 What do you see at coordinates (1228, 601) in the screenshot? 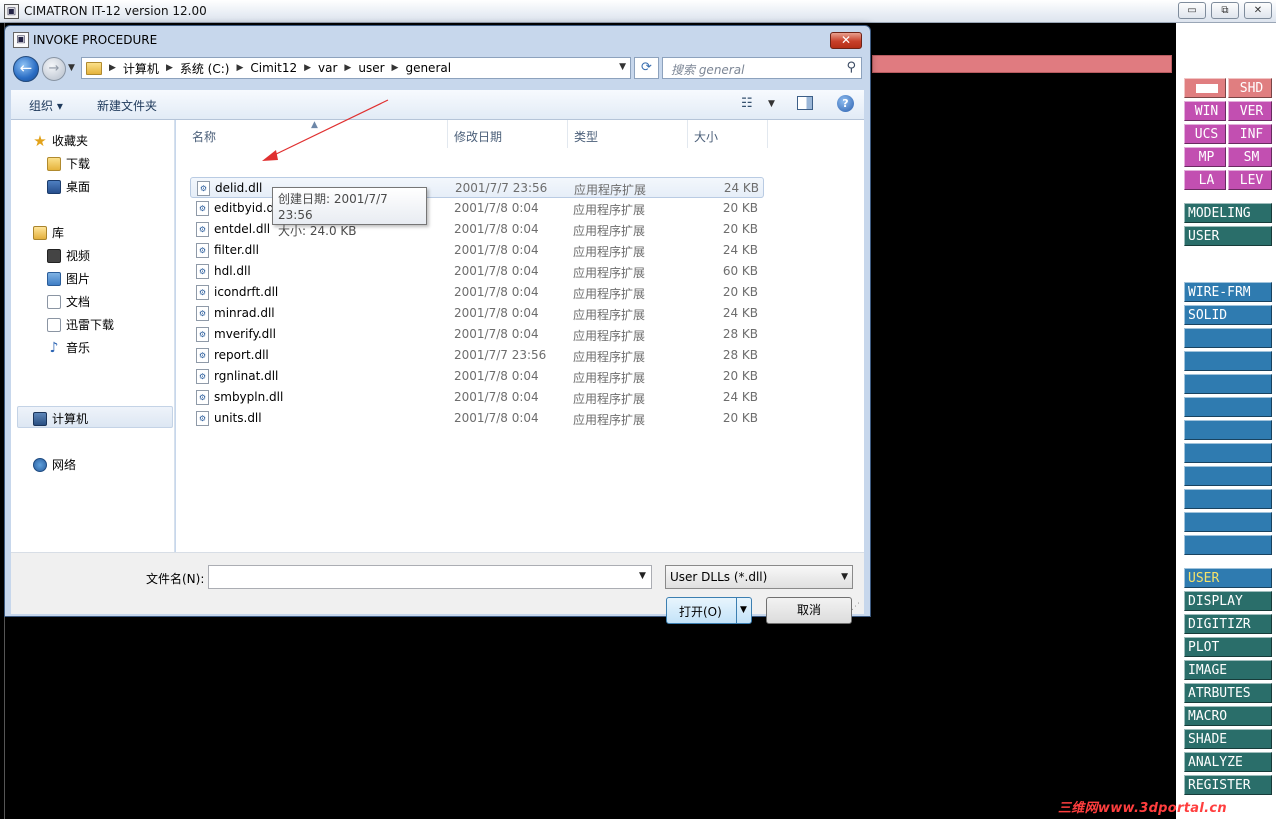
I see `menu-button-display: DISPLAY` at bounding box center [1228, 601].